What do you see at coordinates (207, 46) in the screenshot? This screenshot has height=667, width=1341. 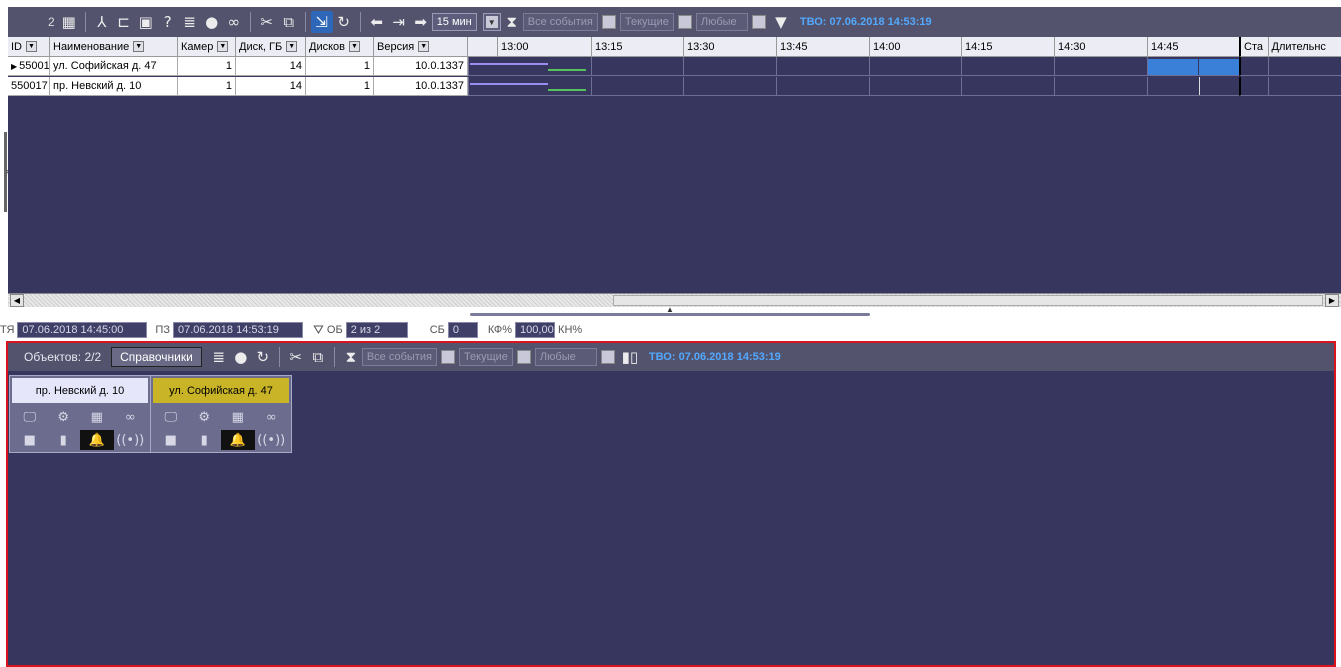 I see `column-header-cameras: Камер ▼` at bounding box center [207, 46].